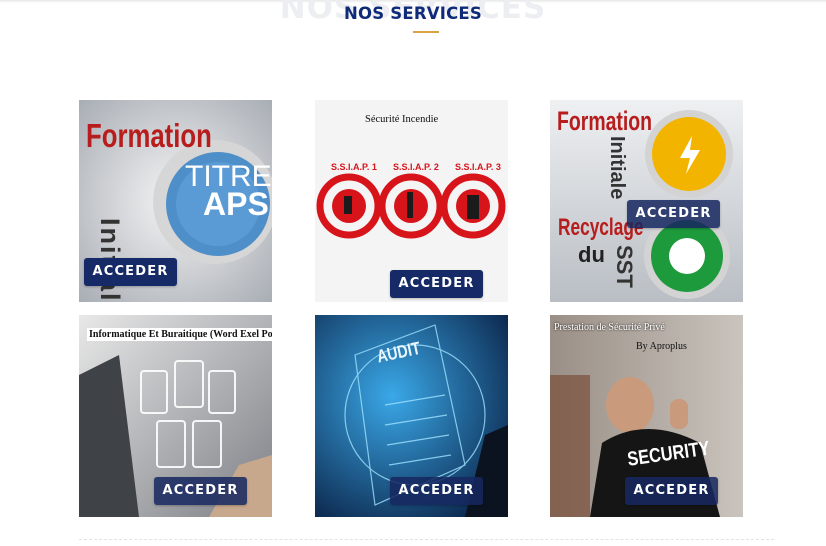 Image resolution: width=826 pixels, height=546 pixels. I want to click on sst-vertical-text: SST, so click(624, 266).